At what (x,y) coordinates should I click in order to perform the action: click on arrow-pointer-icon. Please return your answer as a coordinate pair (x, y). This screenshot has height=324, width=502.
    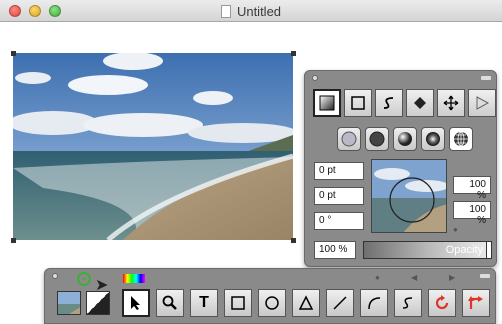
    Looking at the image, I should click on (135, 303).